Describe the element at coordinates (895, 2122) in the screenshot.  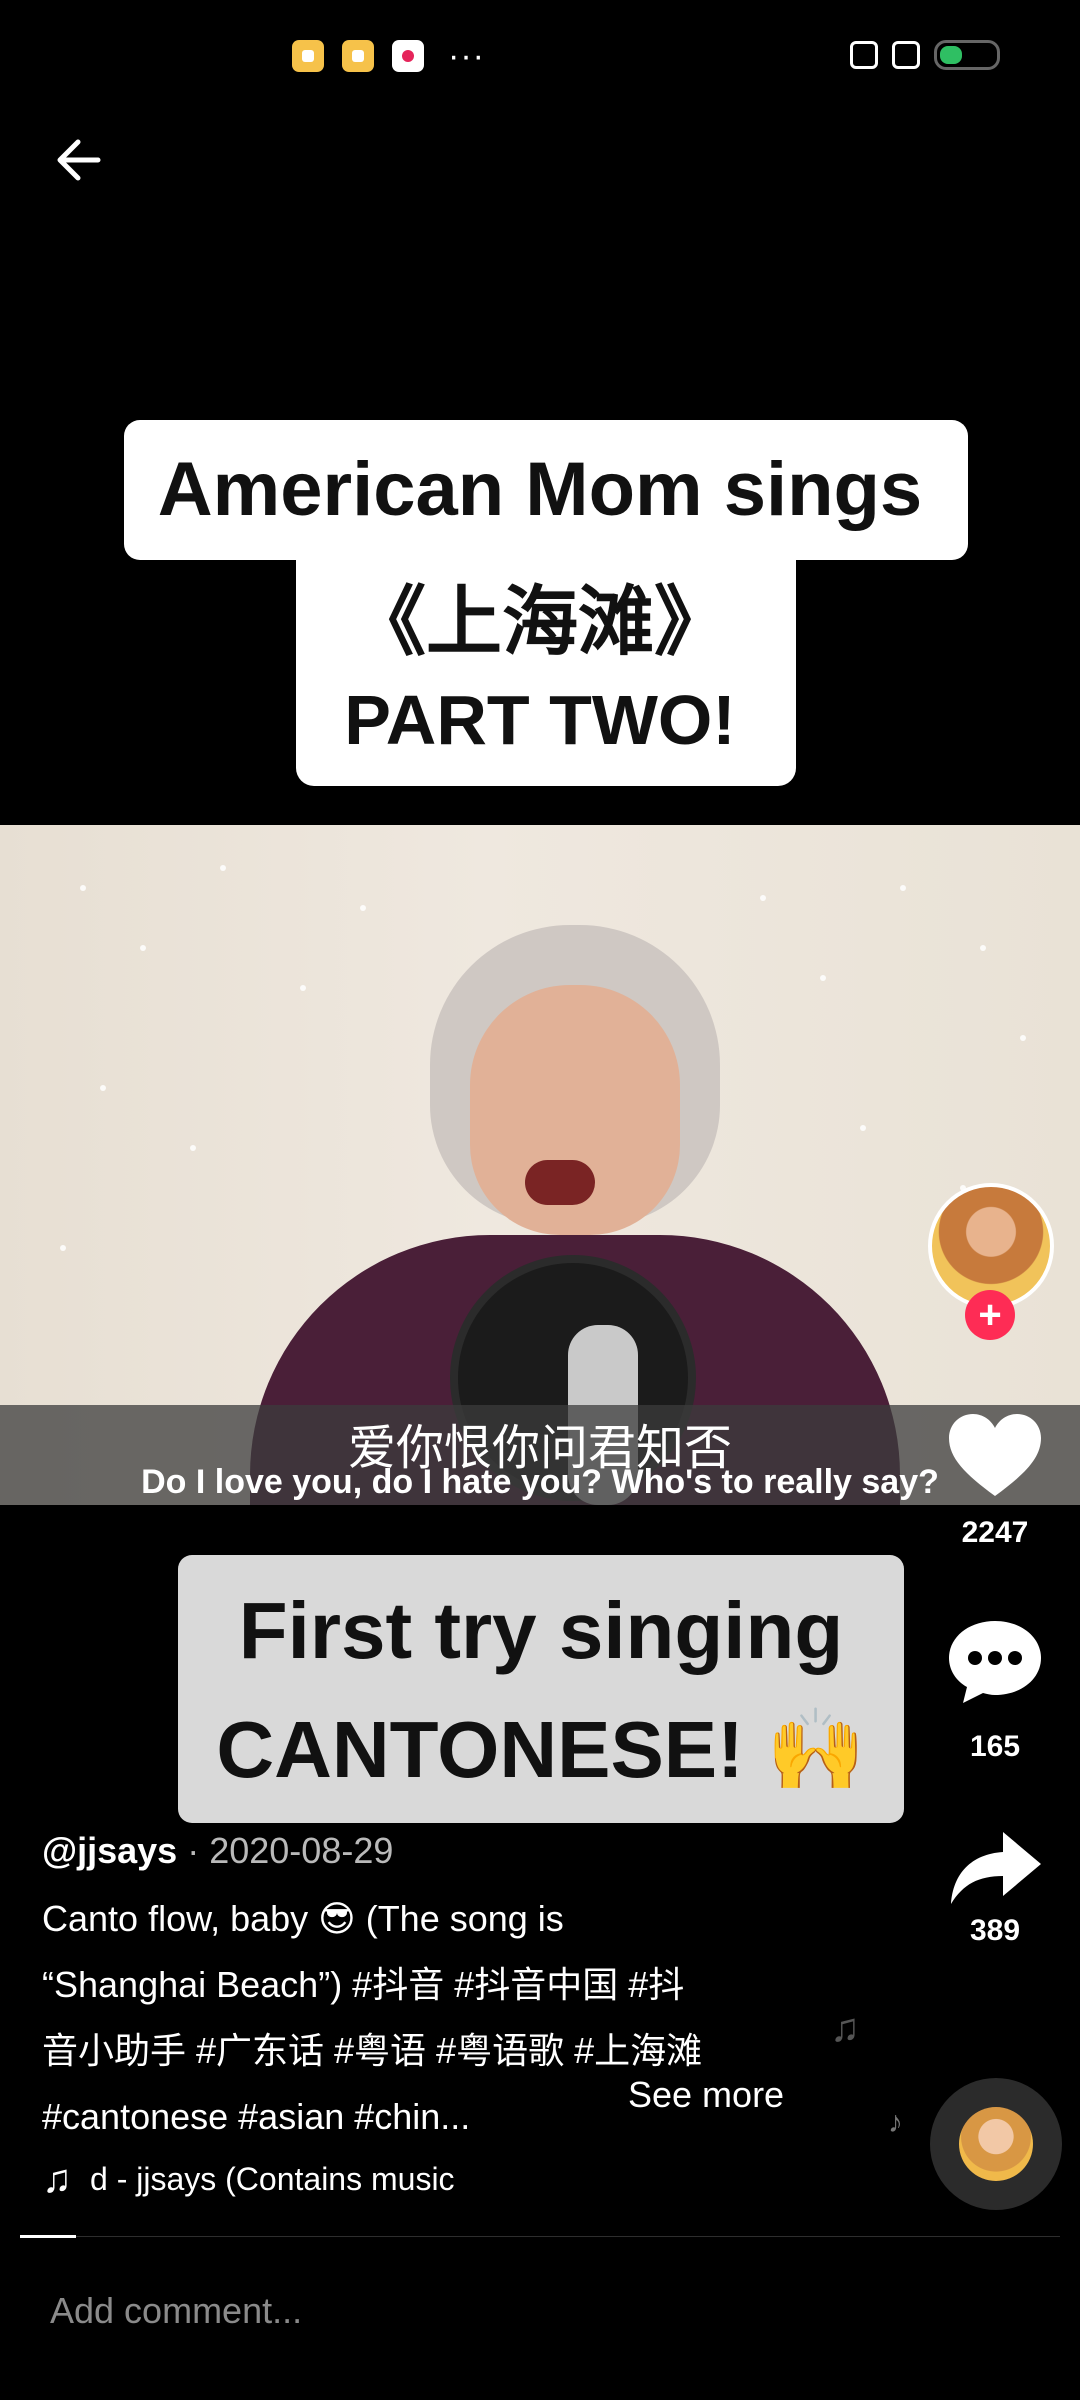
I see `music-note-icon: ♪` at that location.